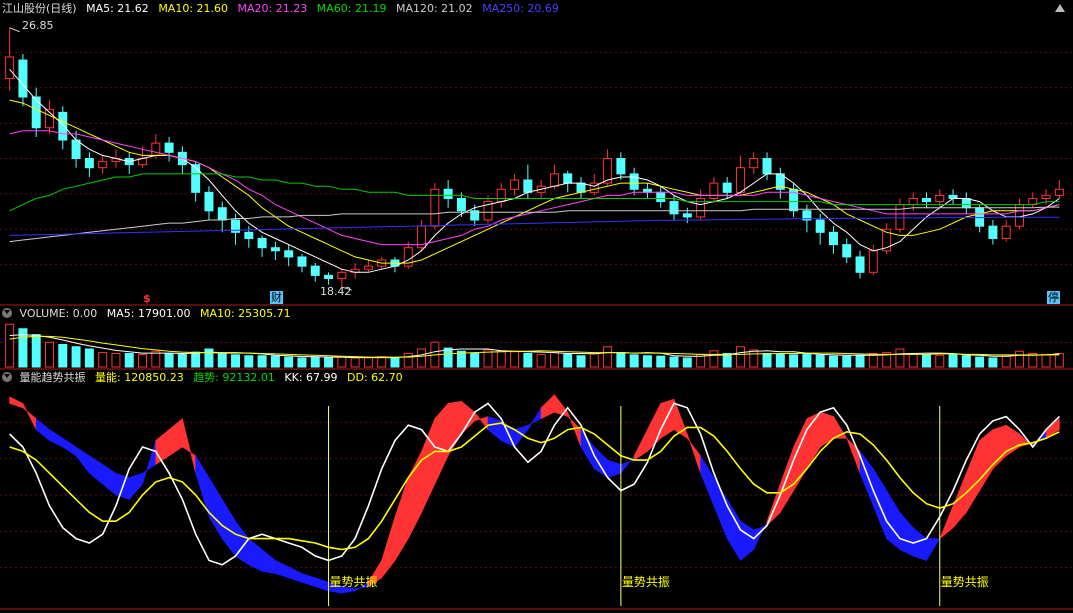  What do you see at coordinates (147, 298) in the screenshot?
I see `dividend-marker: $` at bounding box center [147, 298].